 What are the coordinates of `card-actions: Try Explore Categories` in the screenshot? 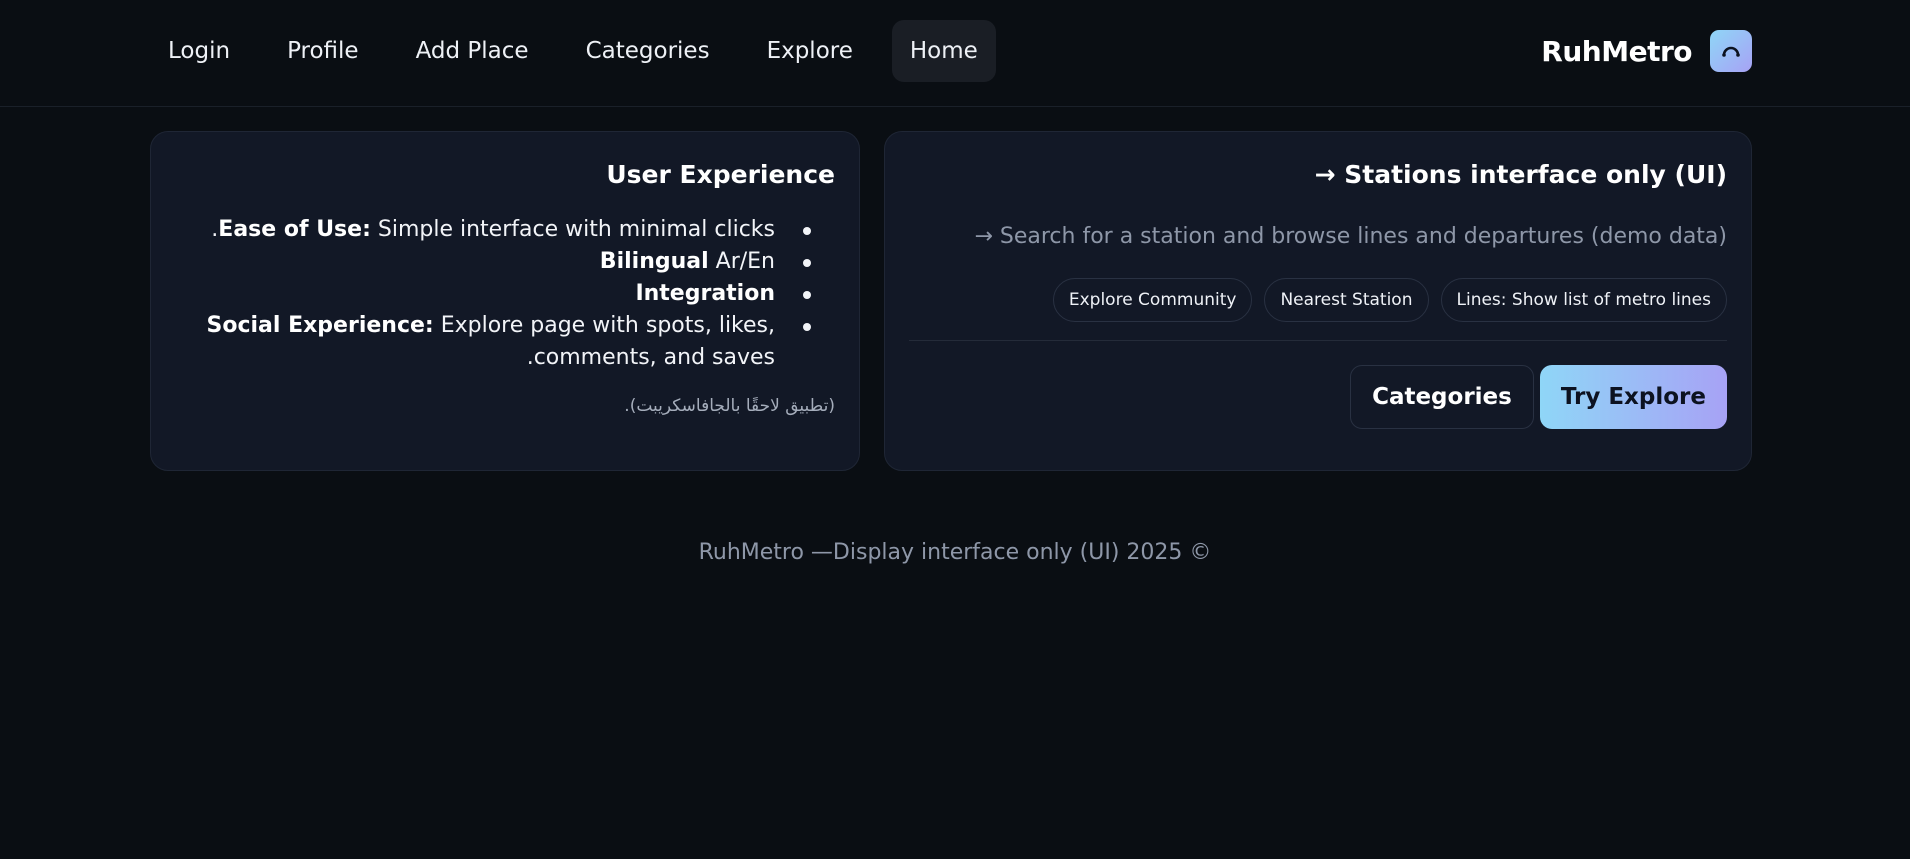 It's located at (1318, 397).